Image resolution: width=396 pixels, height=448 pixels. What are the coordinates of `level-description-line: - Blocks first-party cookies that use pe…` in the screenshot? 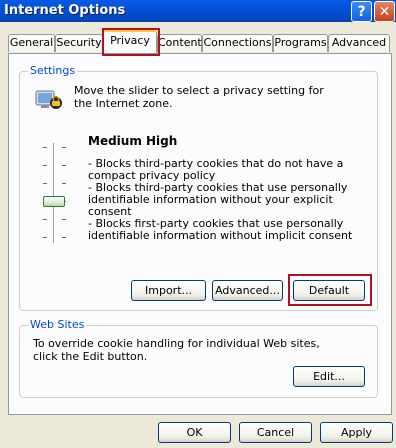 It's located at (220, 229).